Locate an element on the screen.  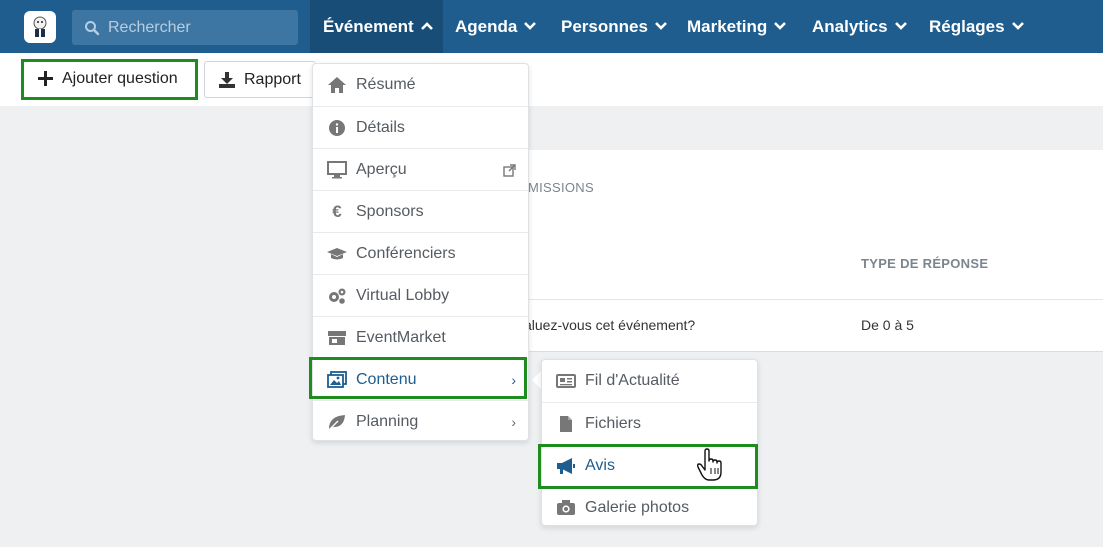
gears-icon is located at coordinates (337, 296).